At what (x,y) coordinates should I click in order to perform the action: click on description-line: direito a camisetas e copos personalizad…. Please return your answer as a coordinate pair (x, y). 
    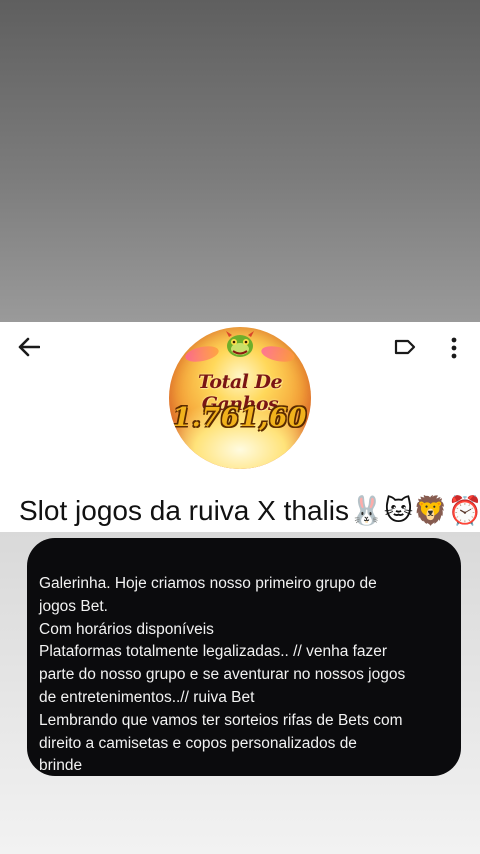
    Looking at the image, I should click on (198, 743).